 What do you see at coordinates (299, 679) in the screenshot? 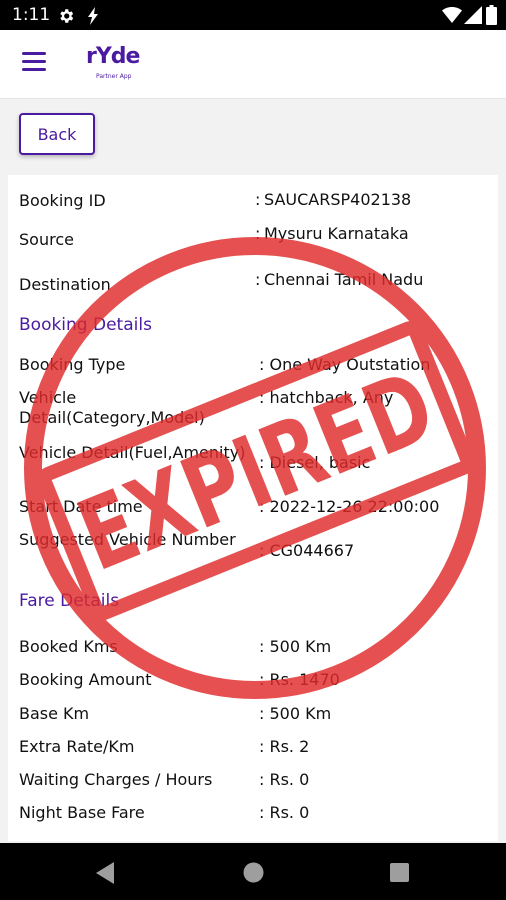
I see `fare-row-value: : Rs. 1470` at bounding box center [299, 679].